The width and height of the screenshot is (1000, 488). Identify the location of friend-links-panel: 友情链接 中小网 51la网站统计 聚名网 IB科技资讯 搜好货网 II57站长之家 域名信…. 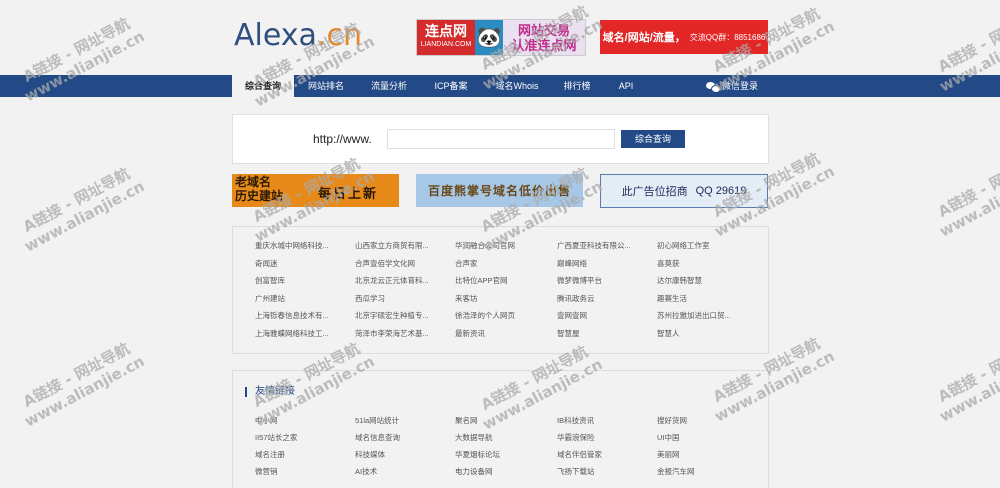
(500, 429).